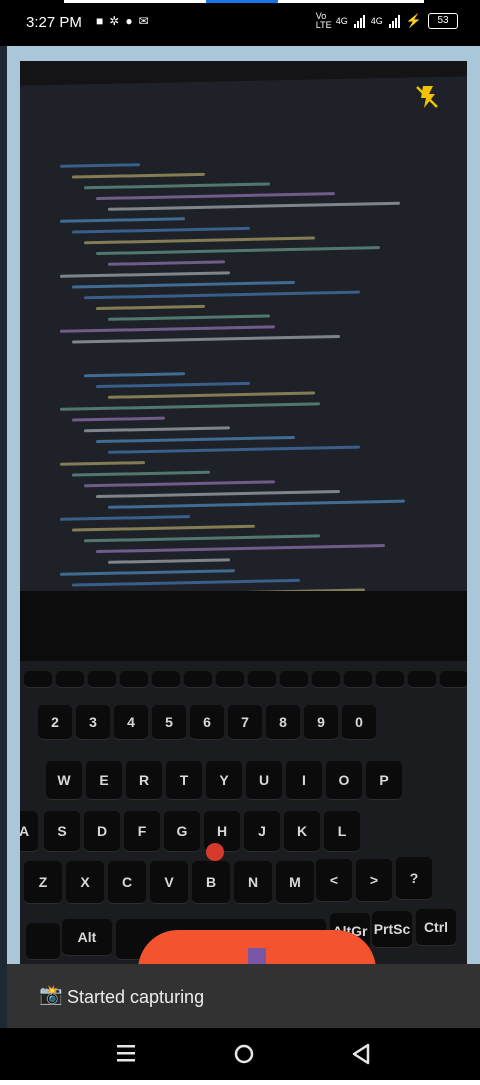  I want to click on preview-key: >, so click(374, 880).